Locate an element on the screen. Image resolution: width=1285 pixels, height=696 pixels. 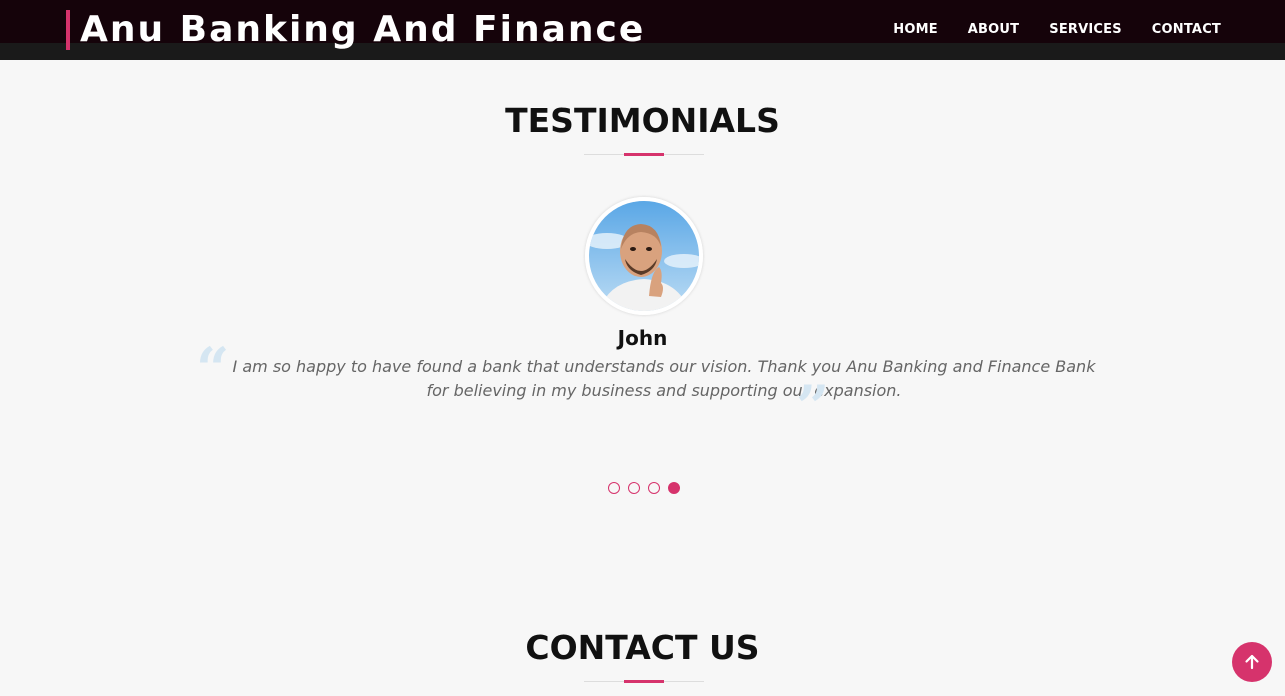
nav-services-link: SERVICES is located at coordinates (1085, 30).